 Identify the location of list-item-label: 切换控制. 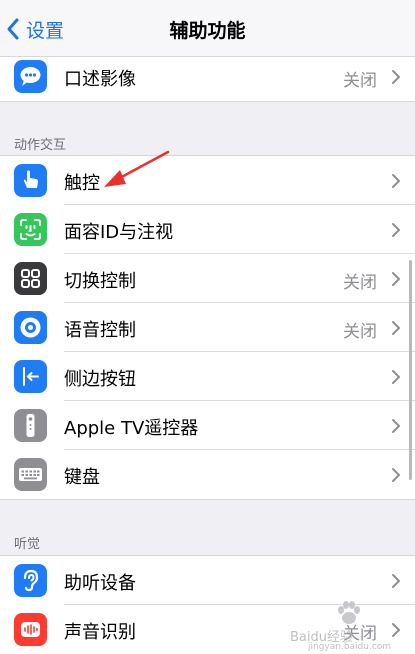
(100, 281).